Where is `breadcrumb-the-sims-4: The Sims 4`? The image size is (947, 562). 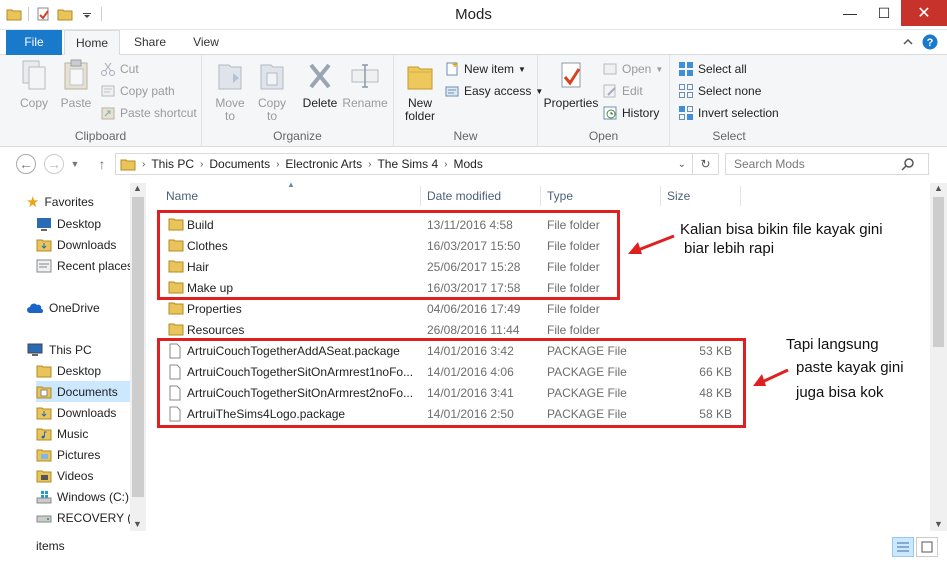 breadcrumb-the-sims-4: The Sims 4 is located at coordinates (407, 164).